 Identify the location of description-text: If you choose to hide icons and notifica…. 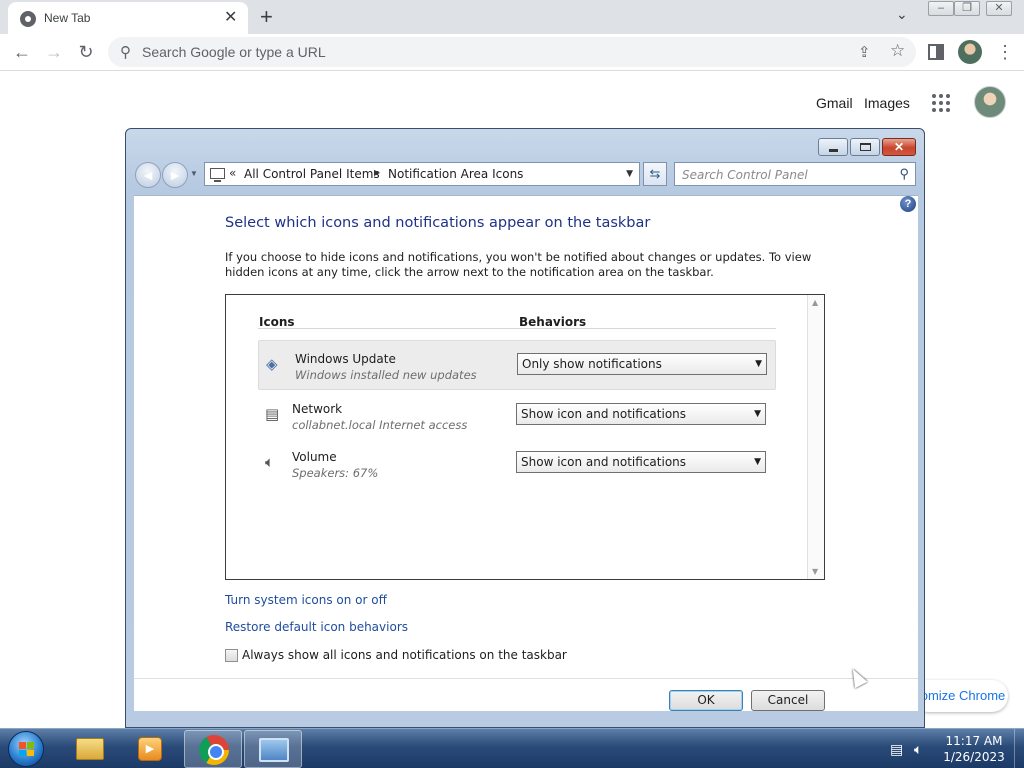
(518, 264).